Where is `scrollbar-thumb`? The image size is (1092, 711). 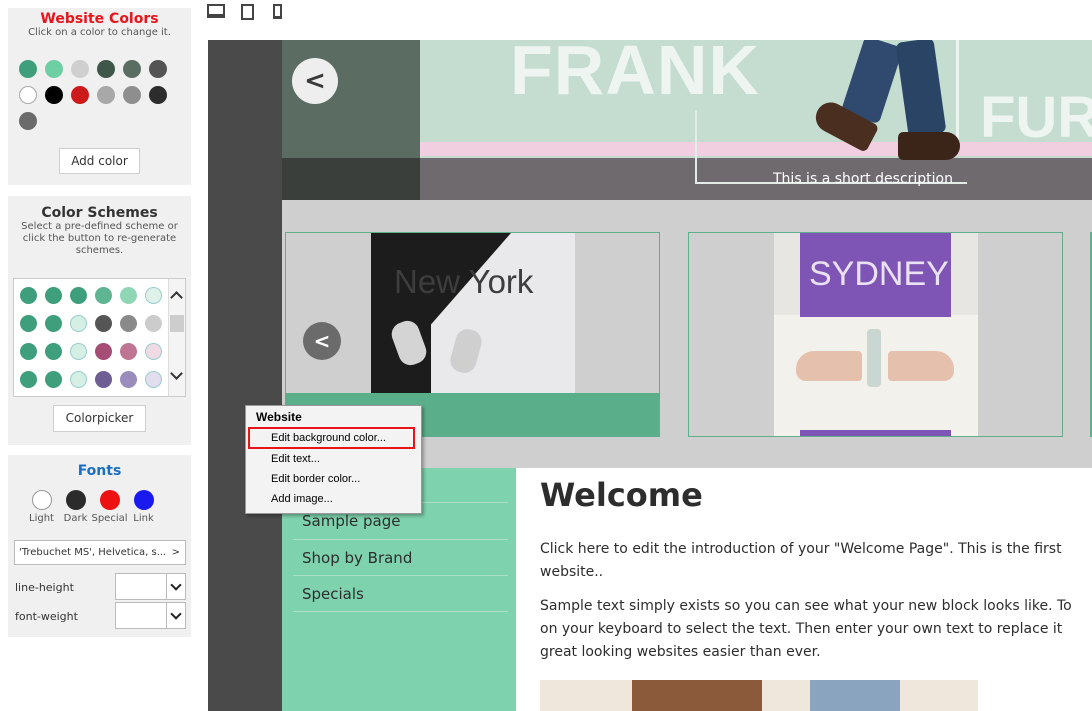
scrollbar-thumb is located at coordinates (177, 323).